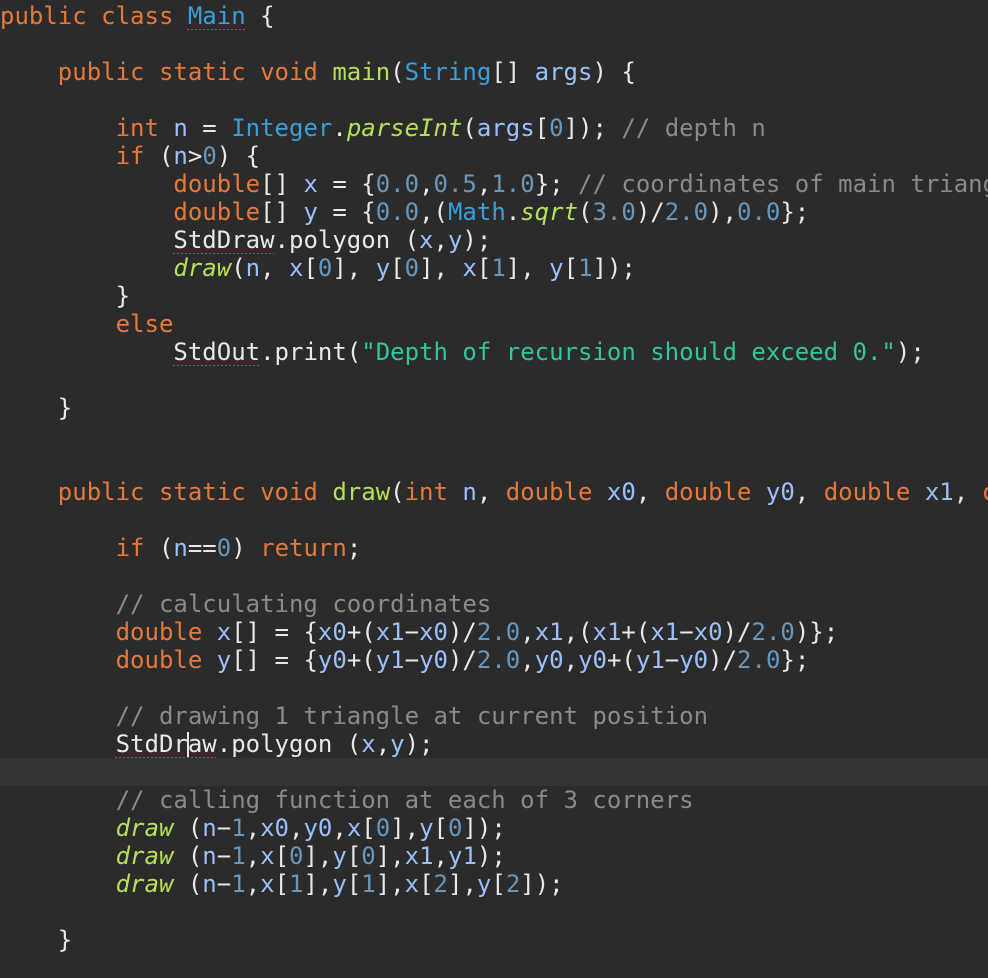 The width and height of the screenshot is (988, 978). I want to click on code-token: String, so click(448, 72).